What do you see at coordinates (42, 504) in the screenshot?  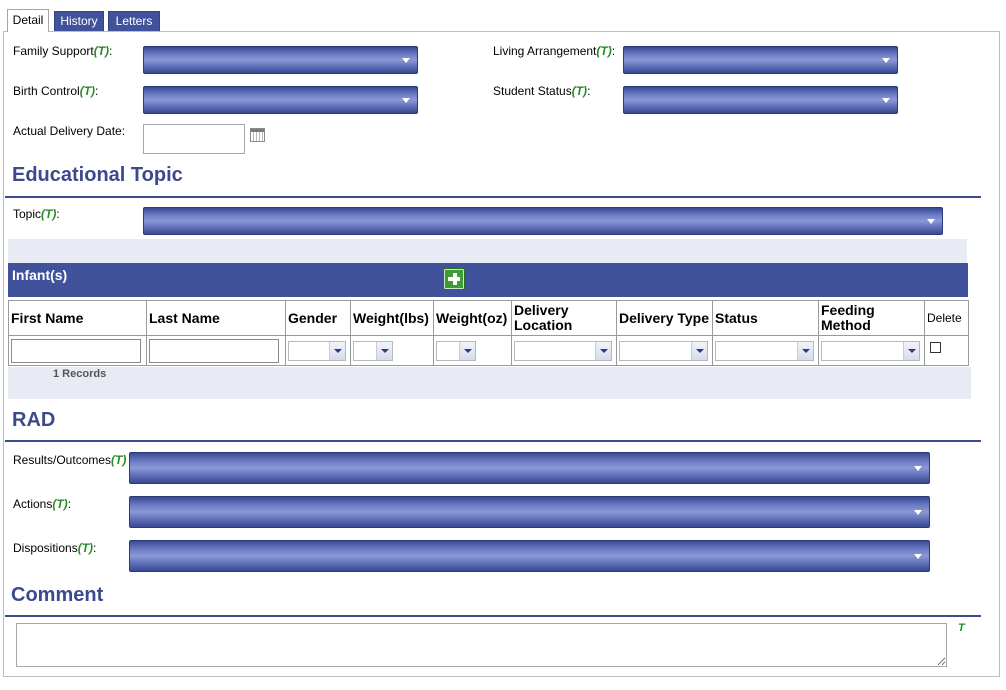 I see `actions-label: Actions(T):` at bounding box center [42, 504].